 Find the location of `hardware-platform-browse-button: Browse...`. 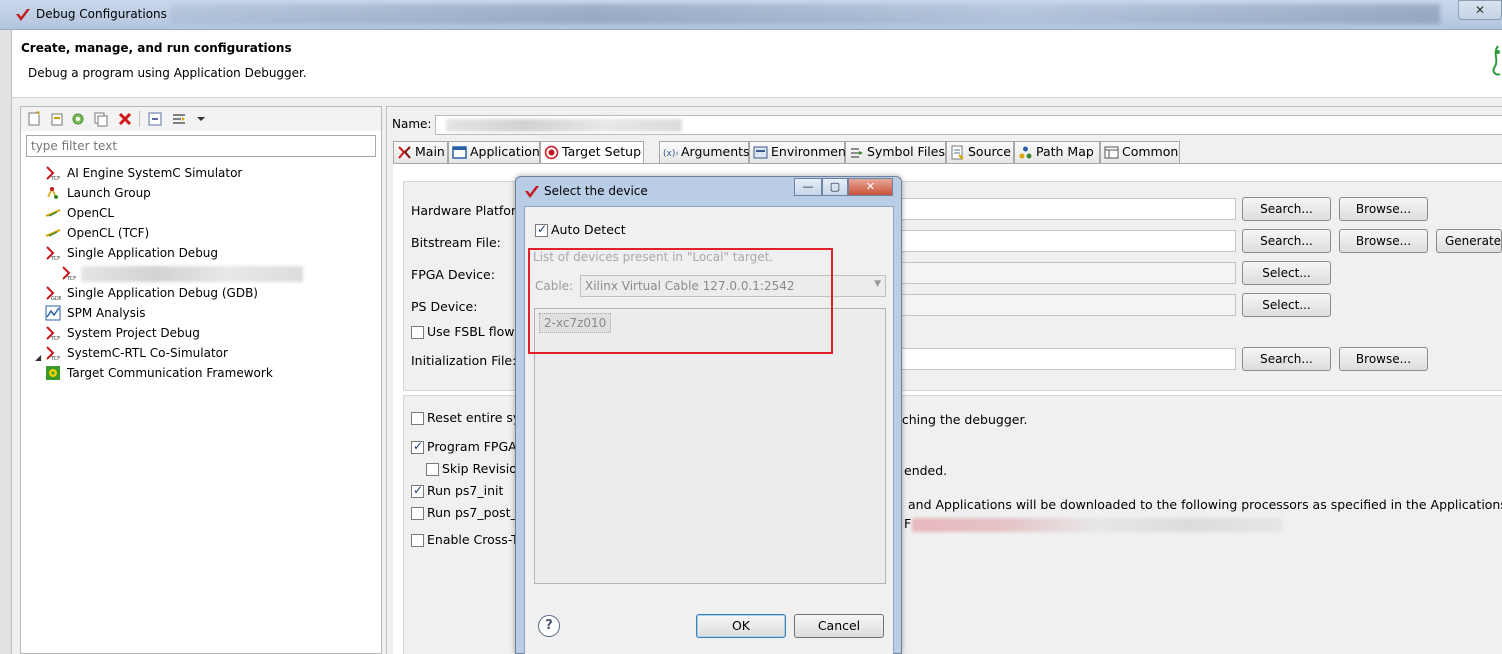

hardware-platform-browse-button: Browse... is located at coordinates (1383, 209).